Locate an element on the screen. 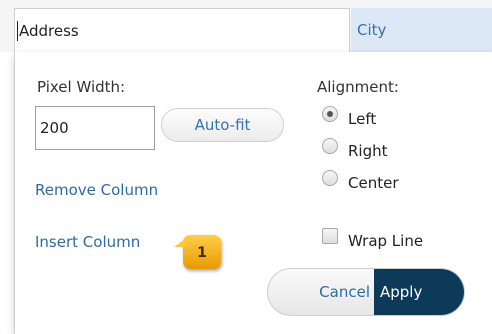 This screenshot has height=334, width=492. radio-center-label: Center is located at coordinates (373, 183).